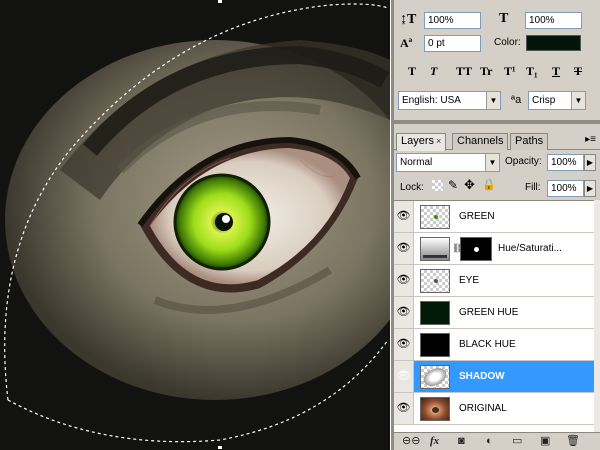 The image size is (600, 450). What do you see at coordinates (504, 18) in the screenshot?
I see `horizontal-scale-icon: T` at bounding box center [504, 18].